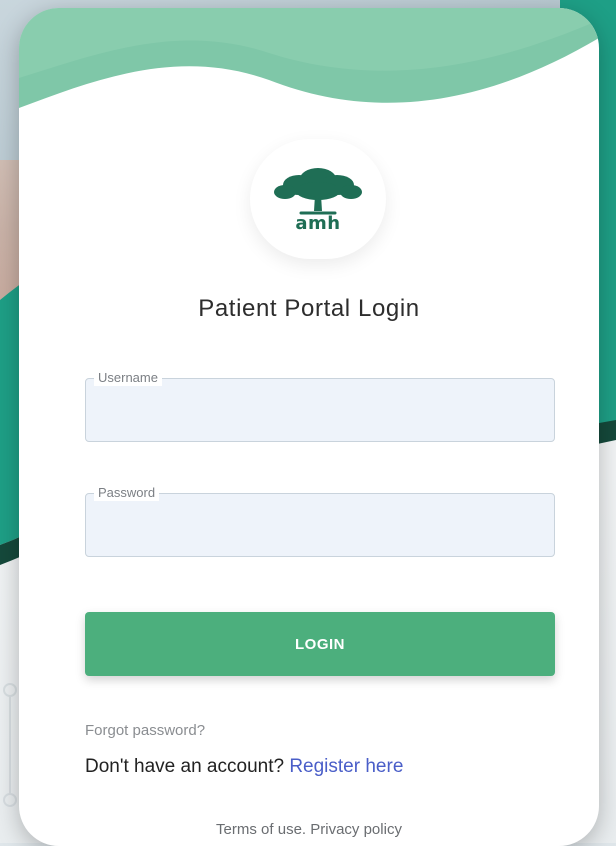 The image size is (616, 846). I want to click on register-prompt: Don't have an account? Register here, so click(244, 767).